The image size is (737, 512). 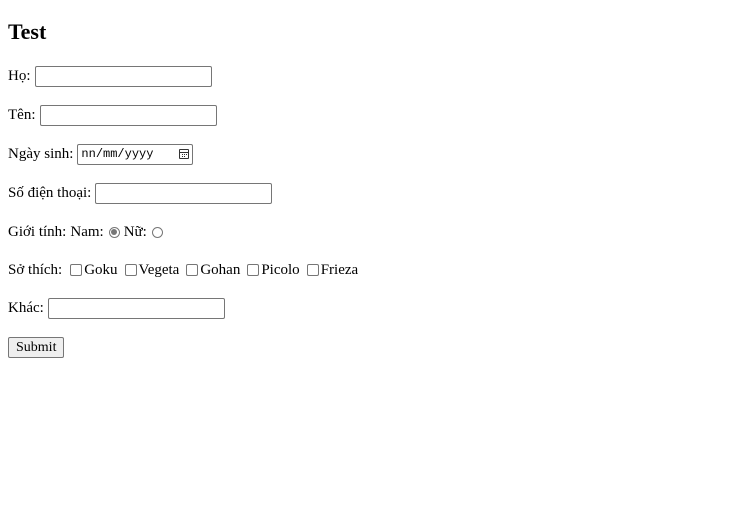 I want to click on hobby-gohan-label: Gohan, so click(x=220, y=269).